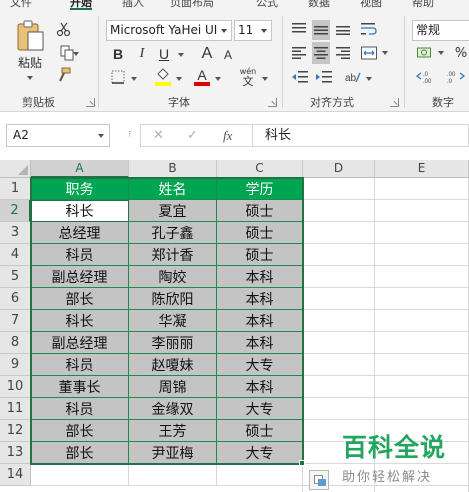  Describe the element at coordinates (15, 321) in the screenshot. I see `row-header-7: 7` at that location.